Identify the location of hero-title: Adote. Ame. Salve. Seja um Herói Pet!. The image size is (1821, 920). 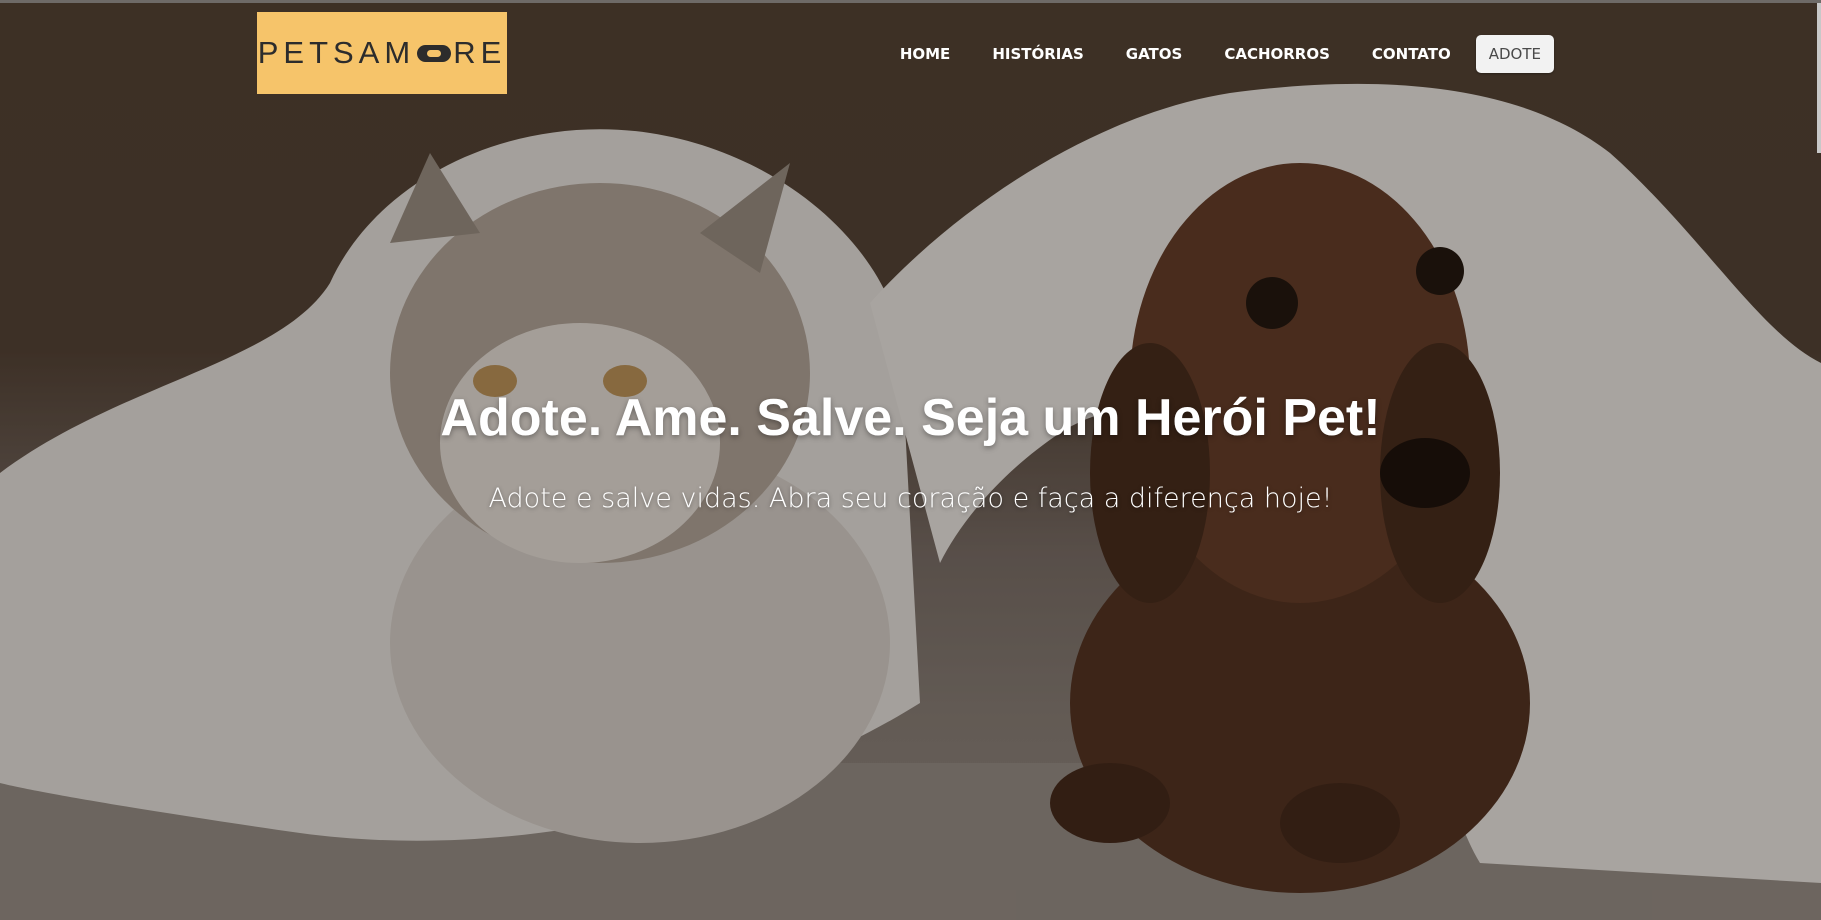
(910, 418).